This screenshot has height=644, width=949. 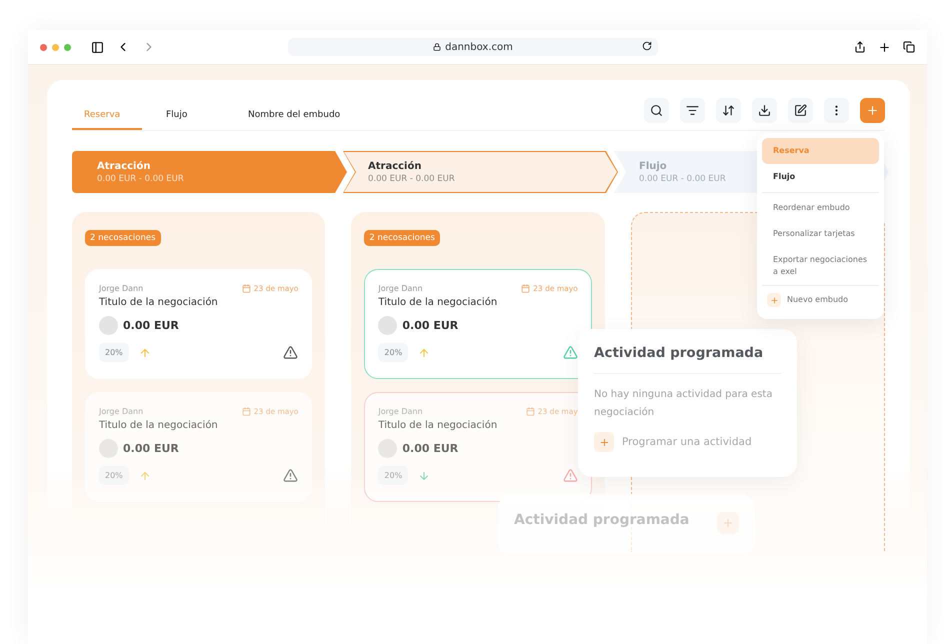 I want to click on add-button, so click(x=872, y=110).